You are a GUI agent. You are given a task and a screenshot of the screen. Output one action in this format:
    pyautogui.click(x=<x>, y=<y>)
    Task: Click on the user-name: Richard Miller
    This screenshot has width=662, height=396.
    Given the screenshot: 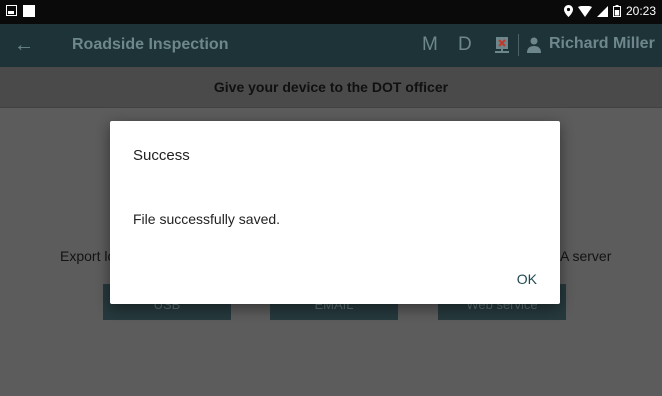 What is the action you would take?
    pyautogui.click(x=602, y=44)
    